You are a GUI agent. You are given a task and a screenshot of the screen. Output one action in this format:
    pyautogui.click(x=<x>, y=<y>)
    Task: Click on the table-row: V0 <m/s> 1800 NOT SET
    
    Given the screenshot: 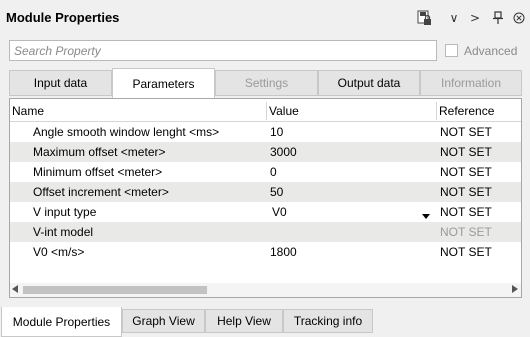 What is the action you would take?
    pyautogui.click(x=265, y=252)
    